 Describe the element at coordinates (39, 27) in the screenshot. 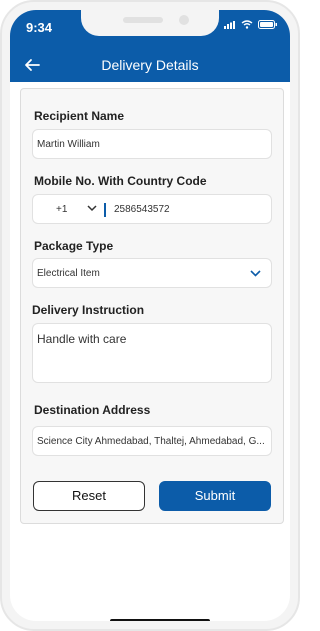

I see `status-time: 9:34` at that location.